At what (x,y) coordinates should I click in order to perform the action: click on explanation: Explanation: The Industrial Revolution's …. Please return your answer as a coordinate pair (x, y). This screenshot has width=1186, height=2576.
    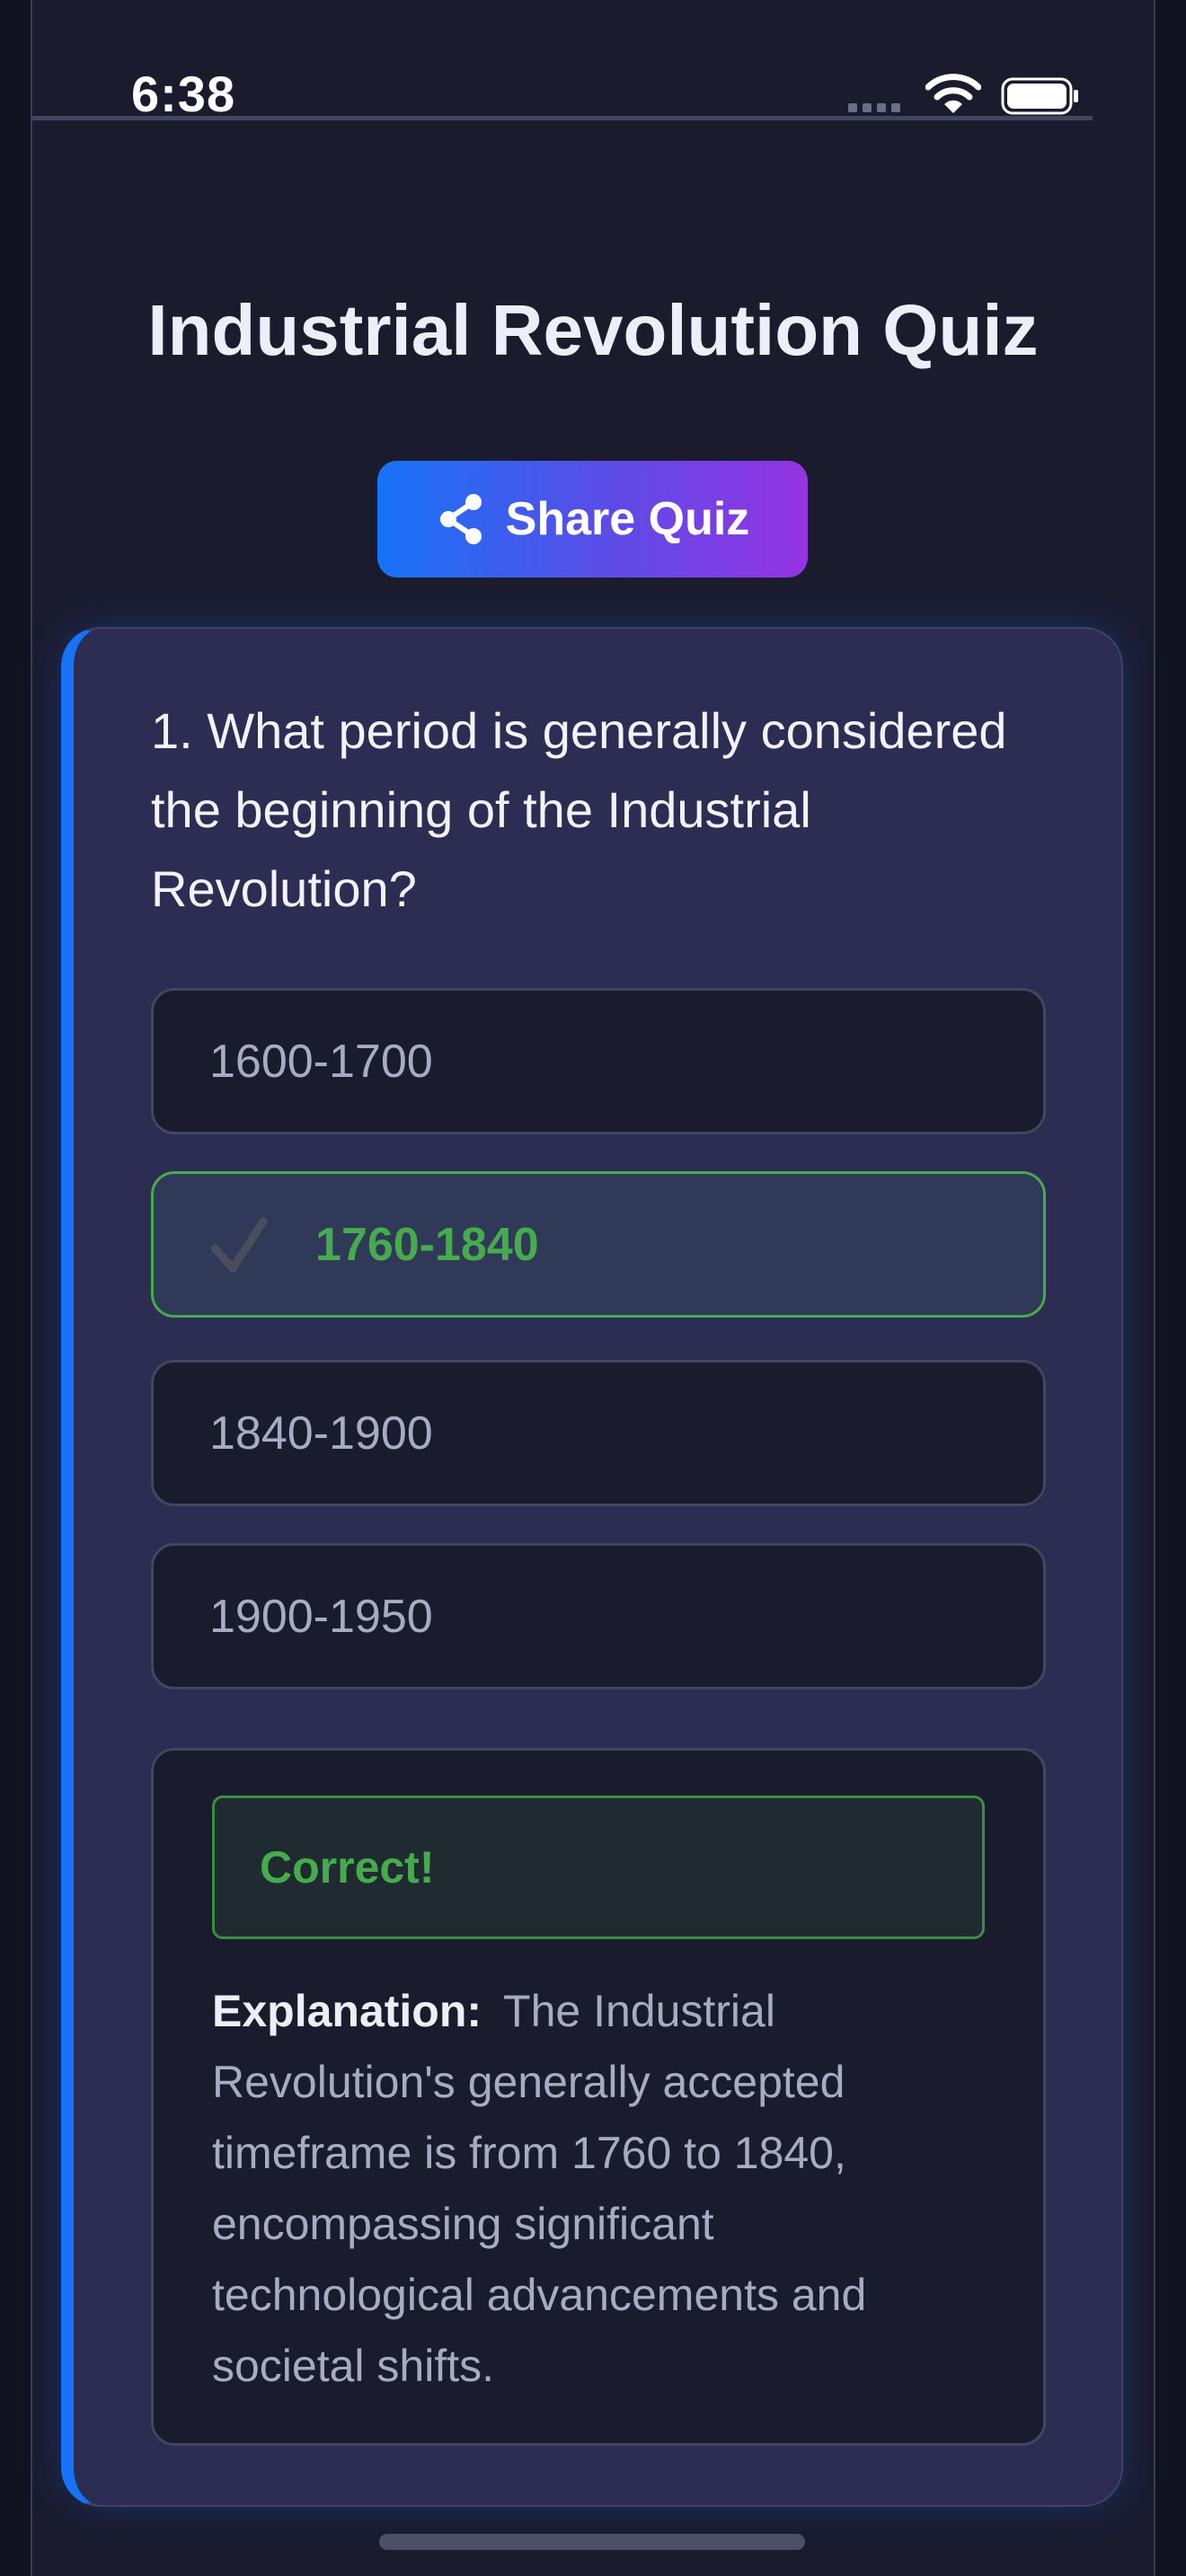
    Looking at the image, I should click on (598, 2189).